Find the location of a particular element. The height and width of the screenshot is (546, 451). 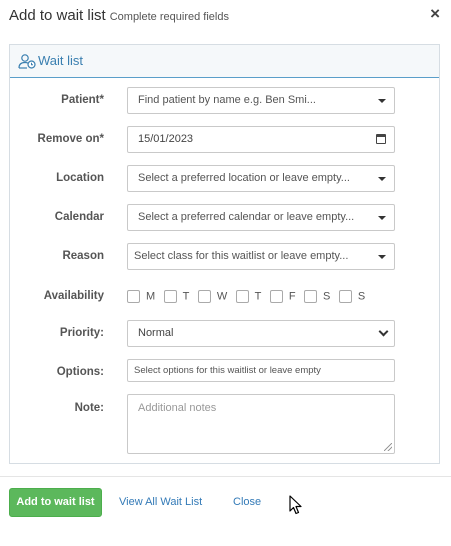

add-to-wait-list-button: Add to wait list is located at coordinates (55, 502).